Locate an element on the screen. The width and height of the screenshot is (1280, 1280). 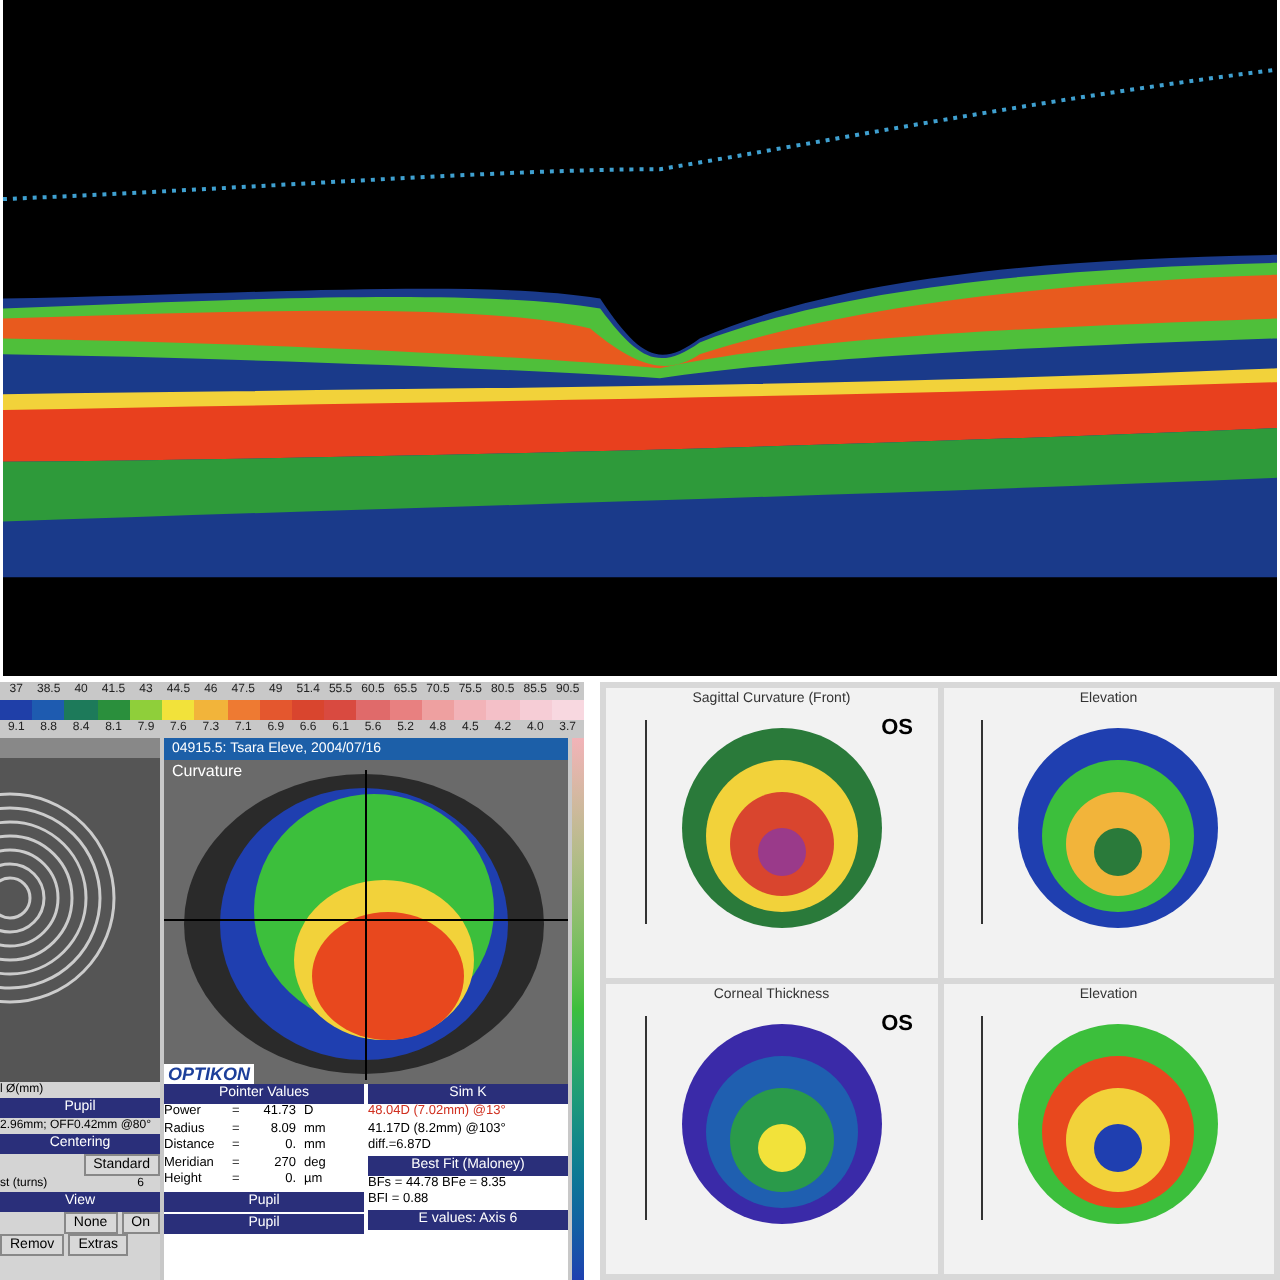
optikon-logo: OPTIKON is located at coordinates (209, 1074).